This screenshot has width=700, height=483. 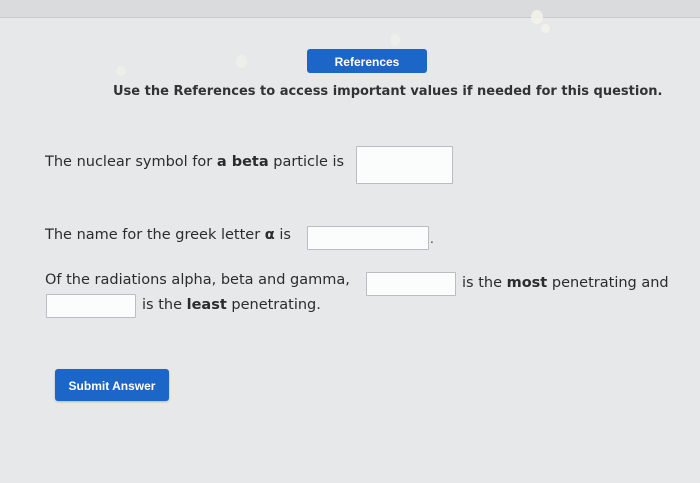 I want to click on most-penetrating-input, so click(x=411, y=284).